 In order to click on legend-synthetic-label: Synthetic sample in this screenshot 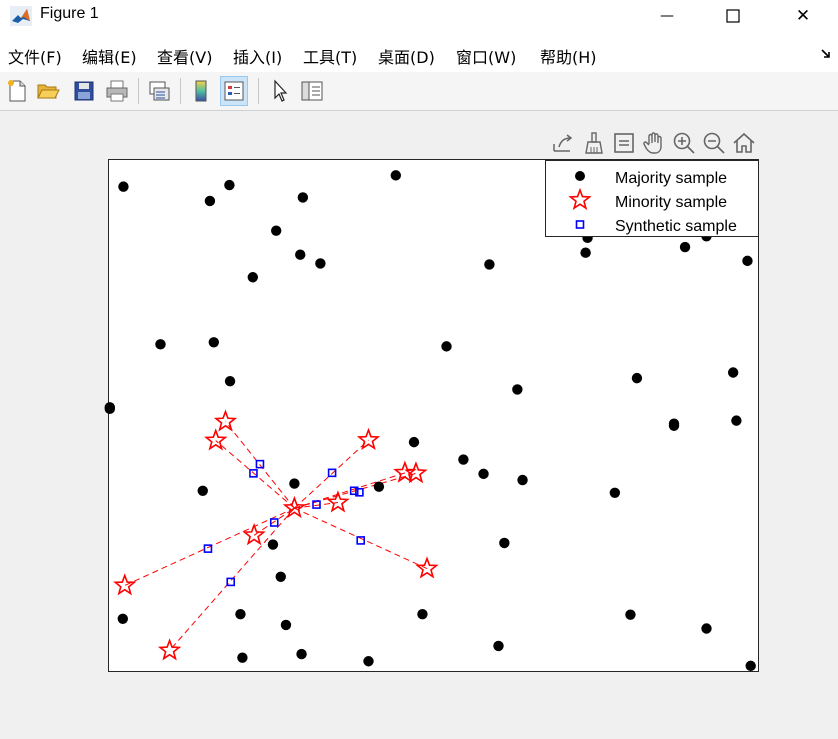, I will do `click(676, 226)`.